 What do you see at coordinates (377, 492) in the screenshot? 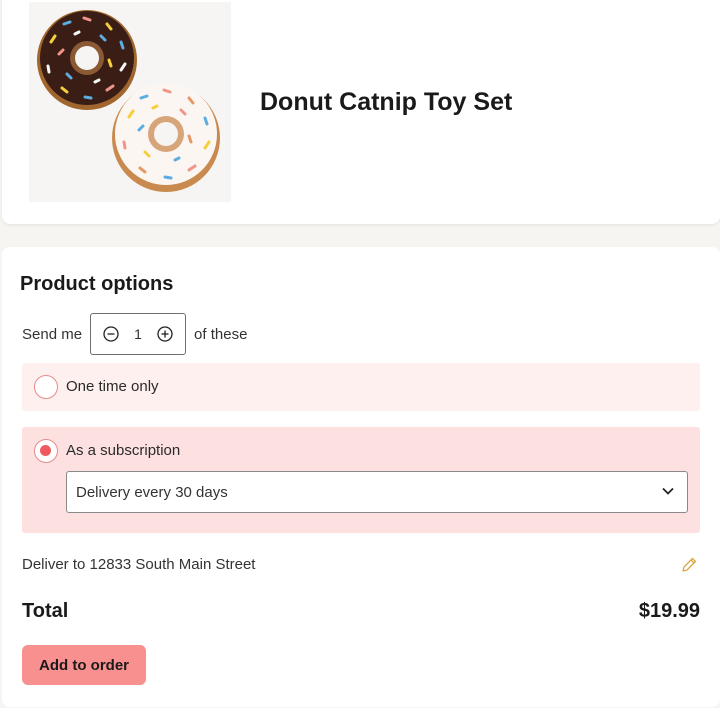
I see `frequency-select: Delivery every 30 days` at bounding box center [377, 492].